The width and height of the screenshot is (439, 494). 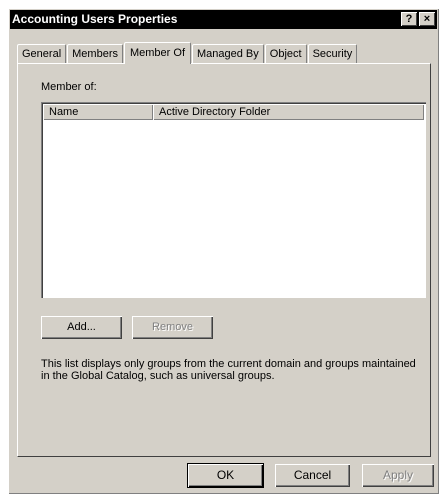 What do you see at coordinates (398, 475) in the screenshot?
I see `apply-button: Apply` at bounding box center [398, 475].